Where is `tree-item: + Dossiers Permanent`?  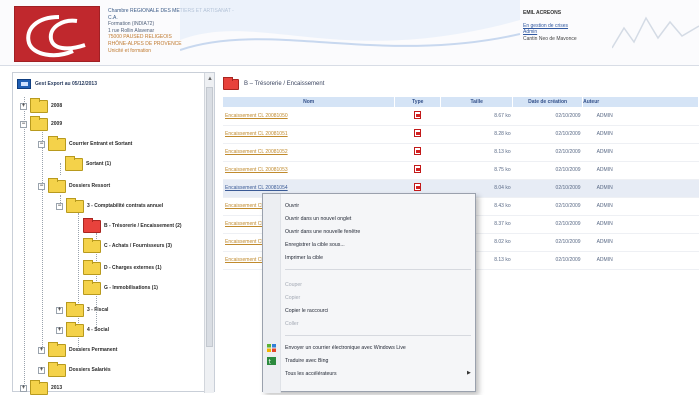
tree-item: + Dossiers Permanent is located at coordinates (77, 349).